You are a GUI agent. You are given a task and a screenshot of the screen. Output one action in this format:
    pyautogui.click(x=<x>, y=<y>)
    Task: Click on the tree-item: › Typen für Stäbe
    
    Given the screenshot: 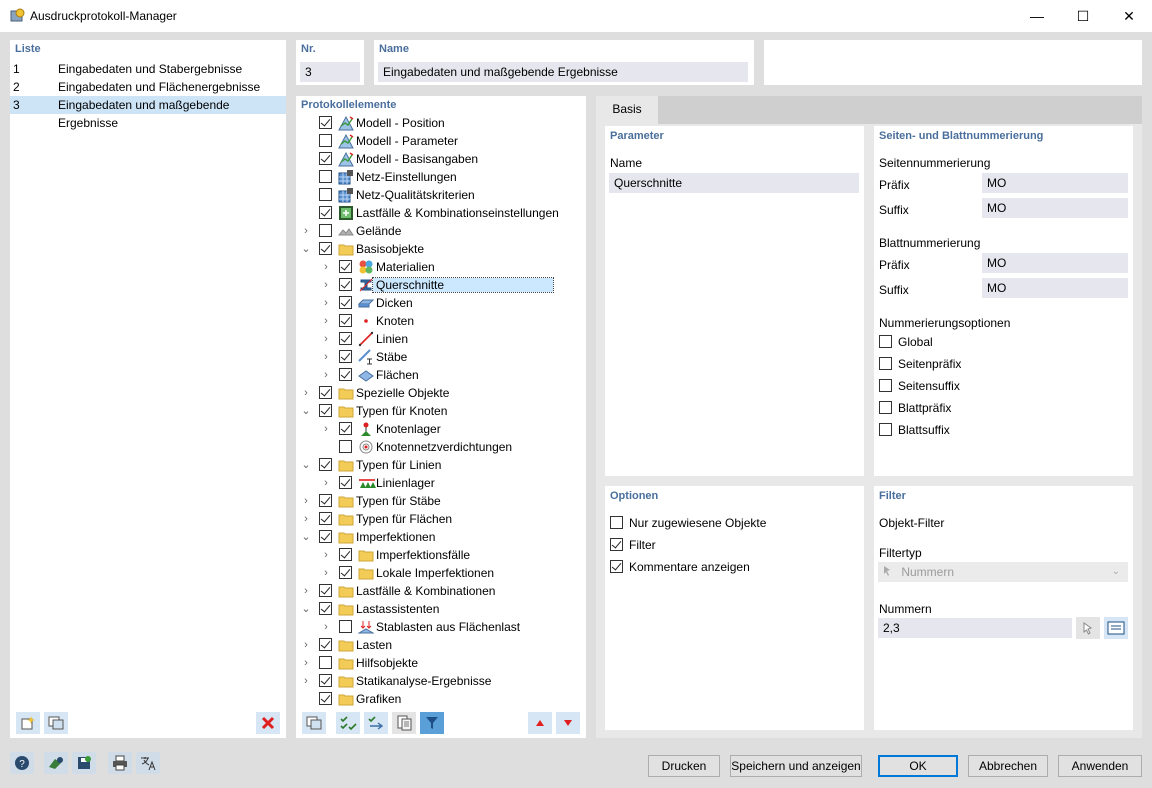 What is the action you would take?
    pyautogui.click(x=431, y=501)
    